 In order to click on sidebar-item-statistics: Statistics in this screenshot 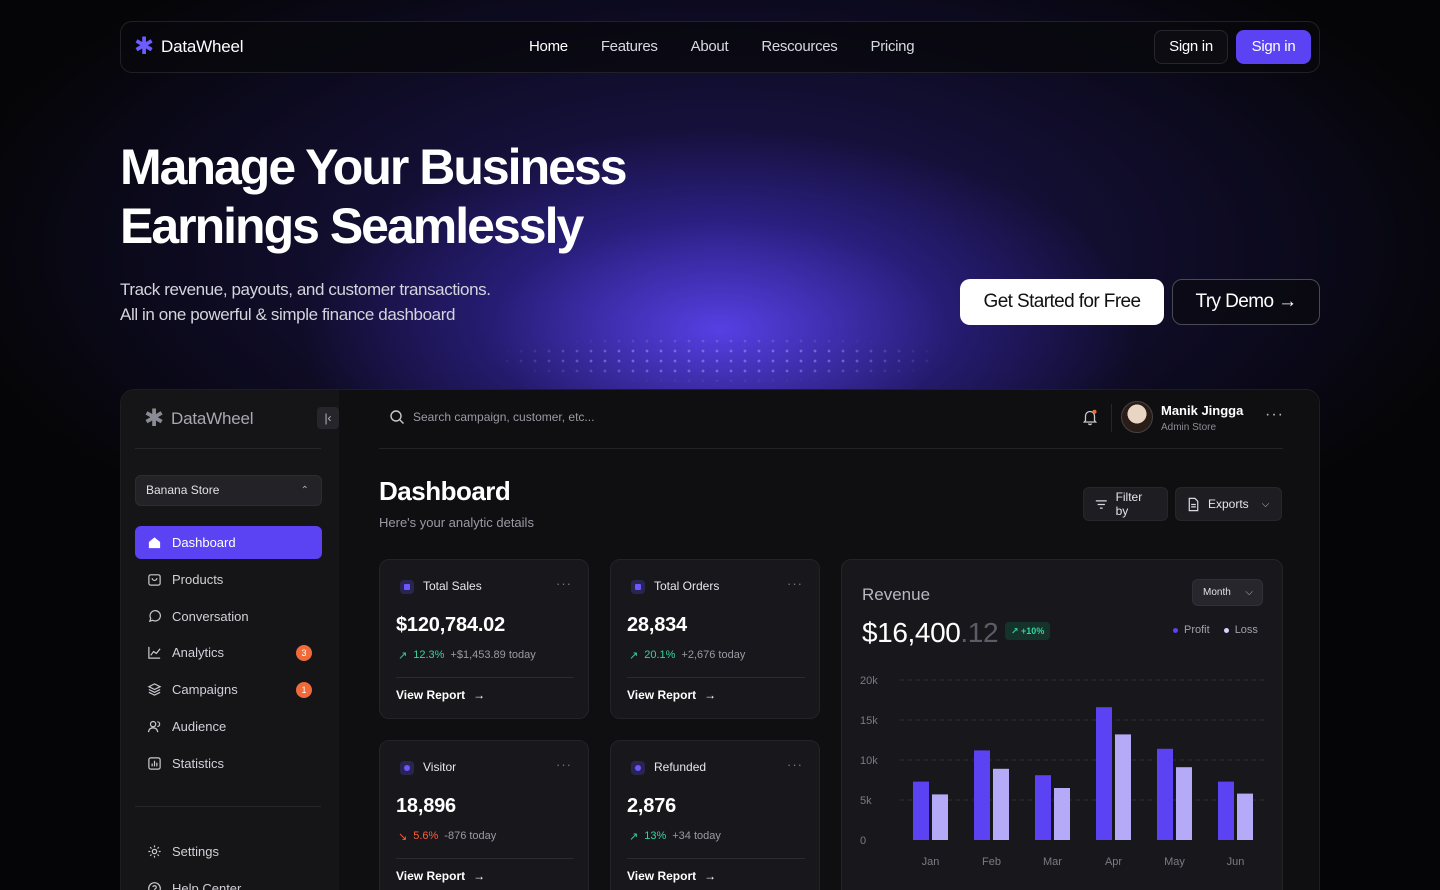, I will do `click(228, 763)`.